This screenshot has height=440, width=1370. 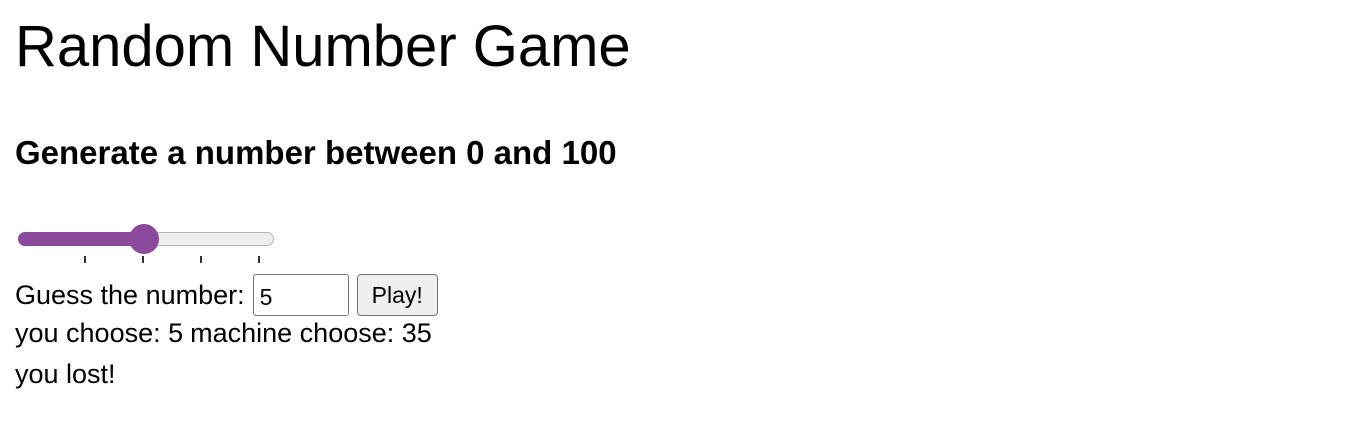 What do you see at coordinates (397, 295) in the screenshot?
I see `play-button: Play!` at bounding box center [397, 295].